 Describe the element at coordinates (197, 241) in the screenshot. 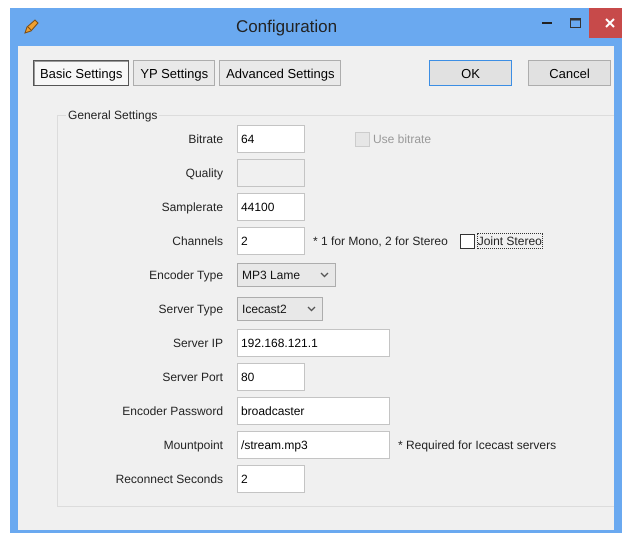

I see `field-label: Channels` at that location.